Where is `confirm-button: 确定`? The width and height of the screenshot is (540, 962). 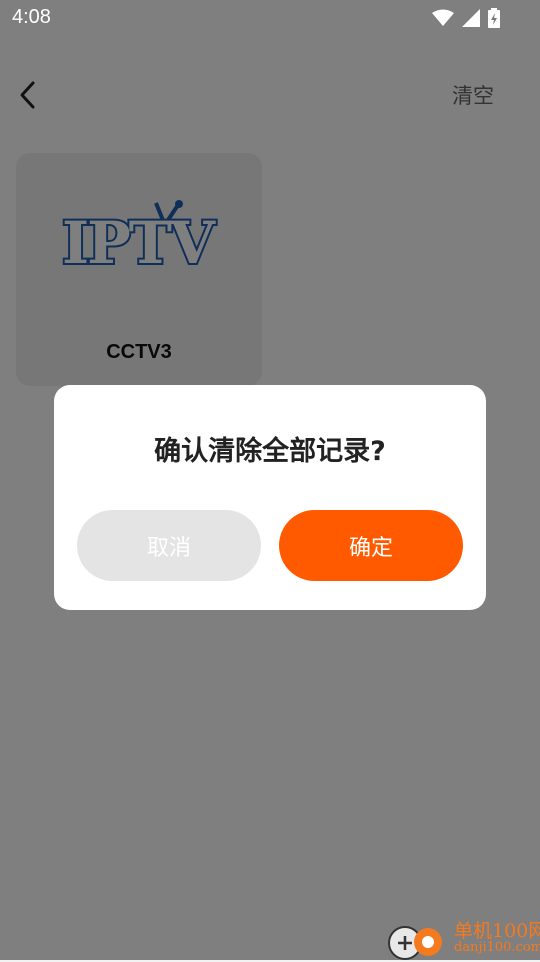 confirm-button: 确定 is located at coordinates (371, 545).